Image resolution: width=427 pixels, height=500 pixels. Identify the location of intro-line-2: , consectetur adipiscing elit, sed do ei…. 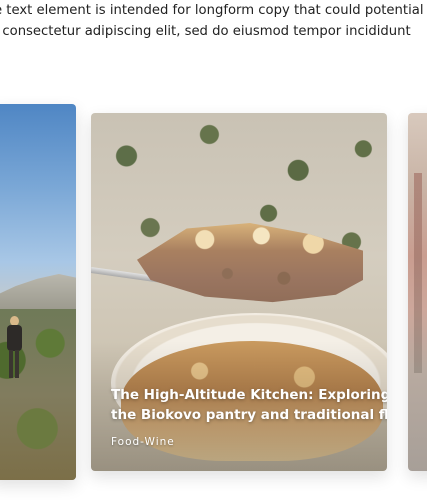
(205, 31).